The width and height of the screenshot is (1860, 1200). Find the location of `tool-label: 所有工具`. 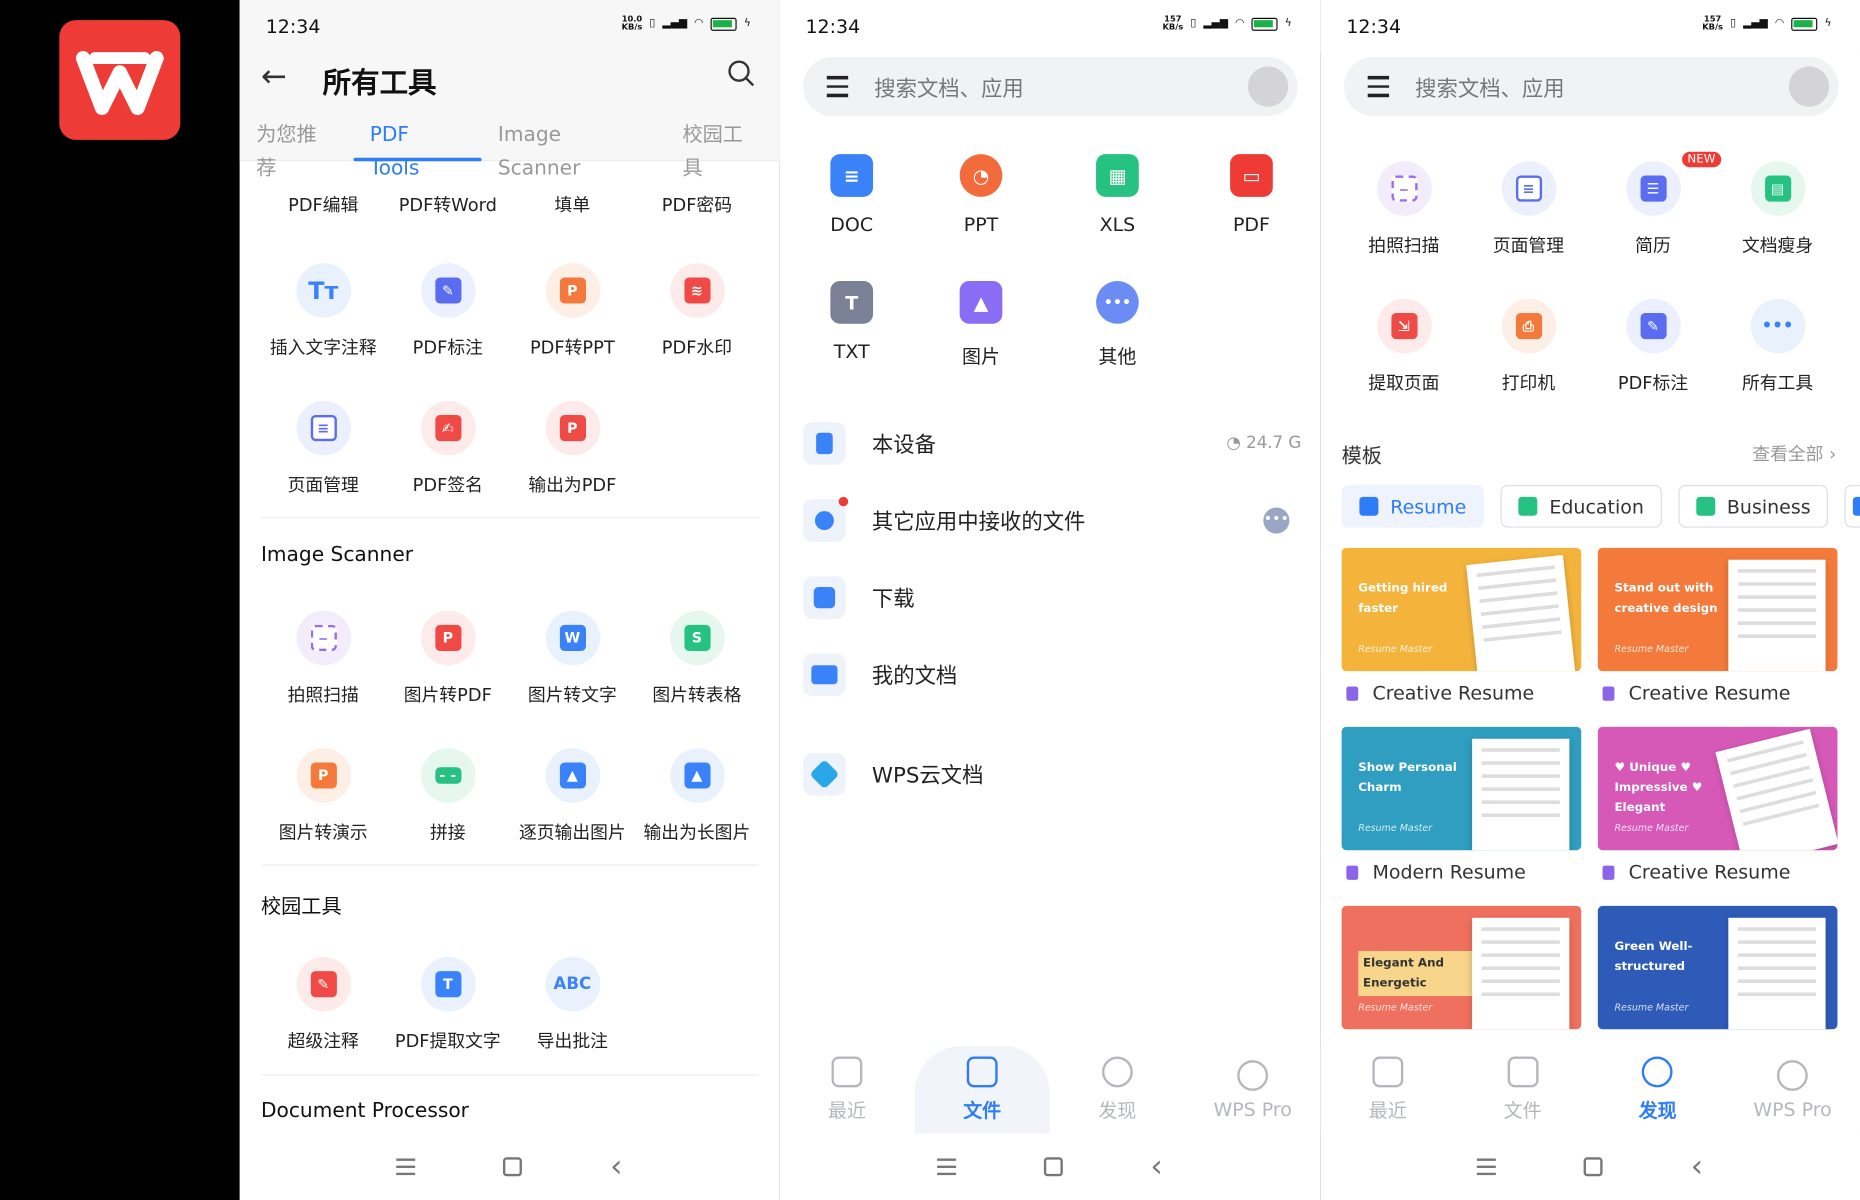

tool-label: 所有工具 is located at coordinates (1777, 383).